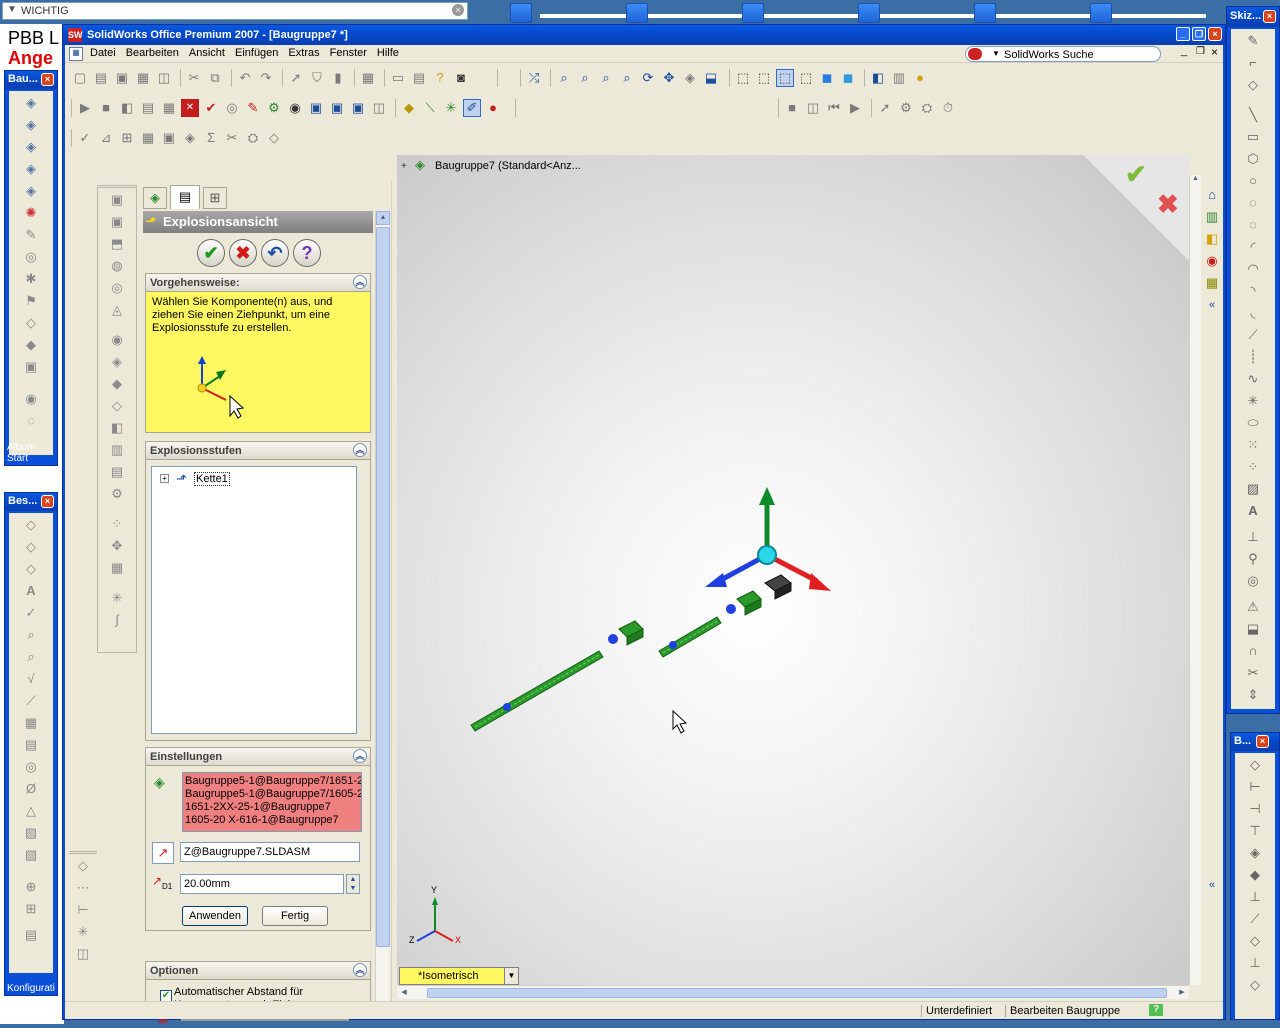 The height and width of the screenshot is (1028, 1280). I want to click on view-name-dropdown: *Isometrisch ▼, so click(459, 976).